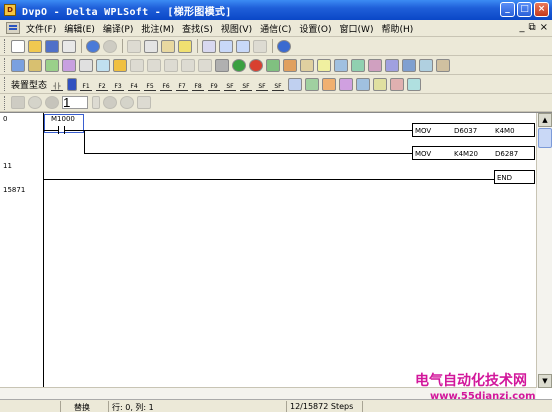  I want to click on f2-contact-icon: F2, so click(102, 84).